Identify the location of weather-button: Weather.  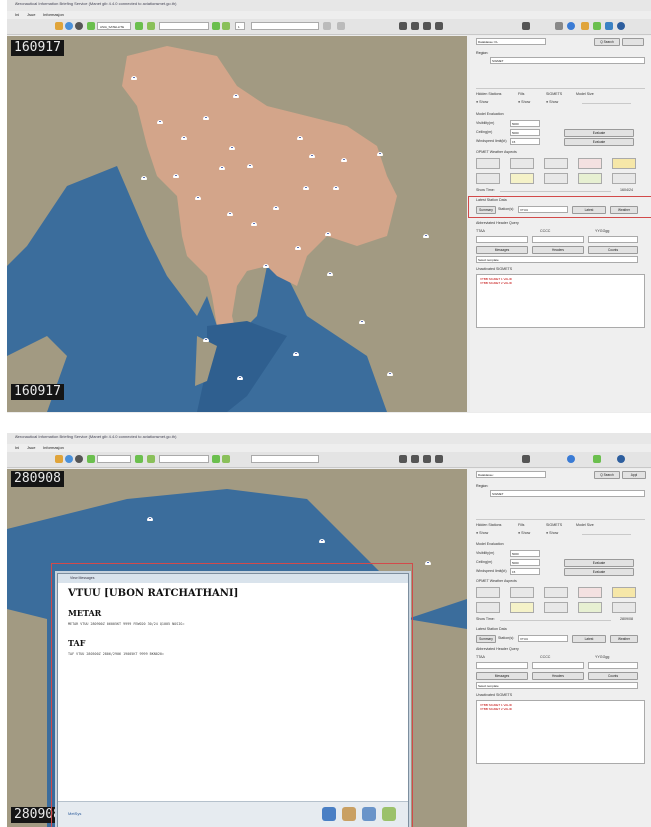
(624, 210).